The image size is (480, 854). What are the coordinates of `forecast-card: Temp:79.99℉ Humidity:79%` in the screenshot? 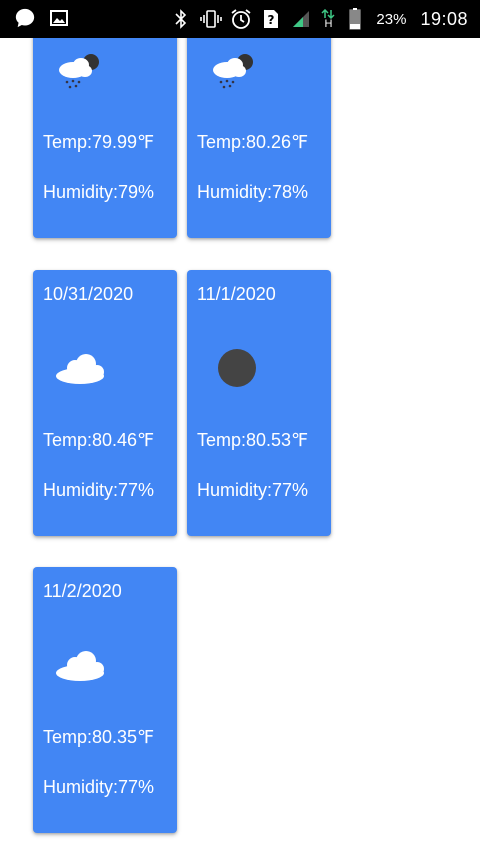 It's located at (105, 138).